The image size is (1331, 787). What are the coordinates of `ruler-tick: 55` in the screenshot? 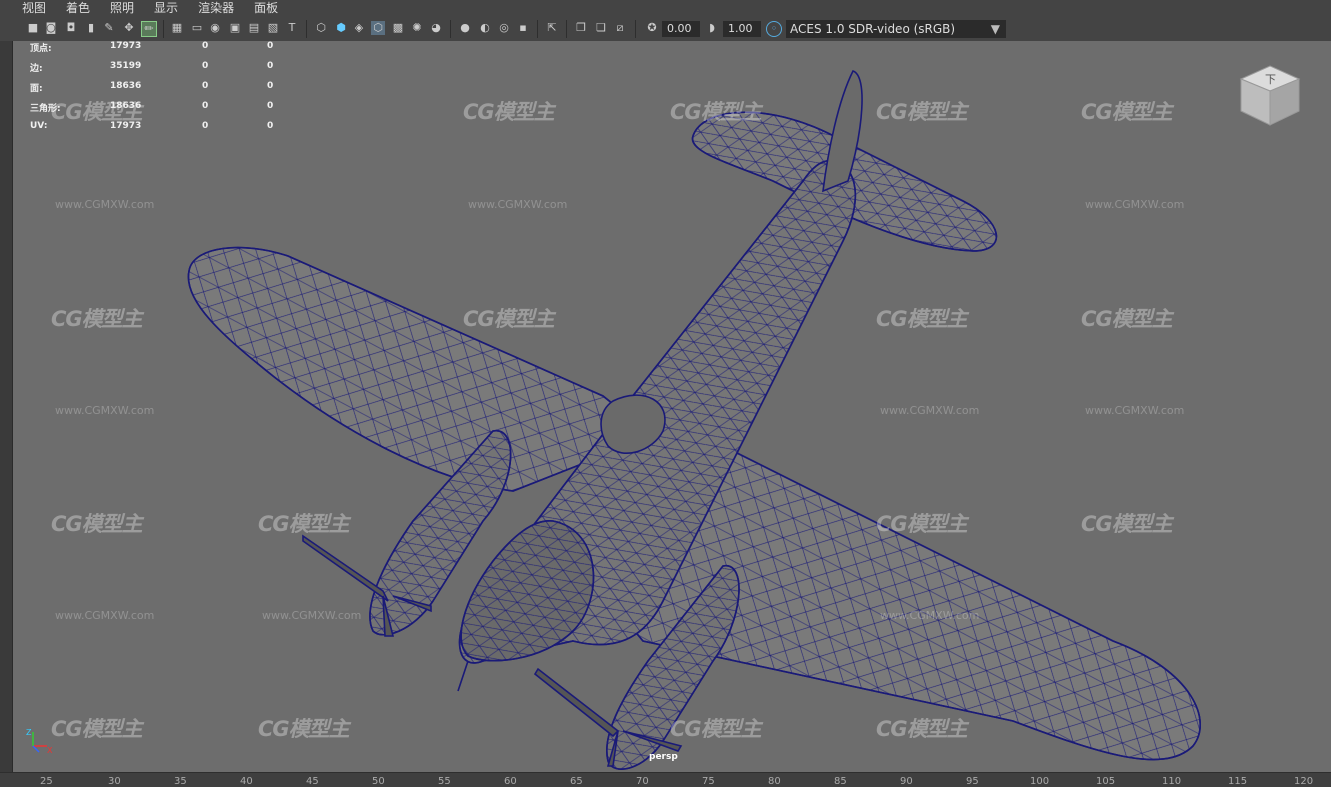 It's located at (444, 781).